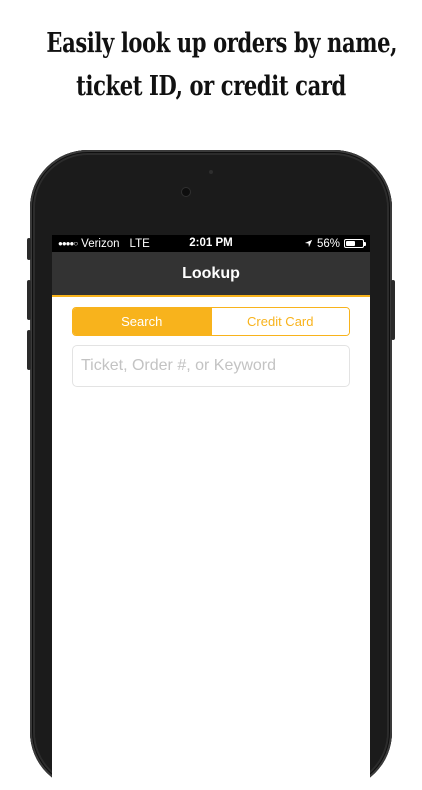 The height and width of the screenshot is (790, 422). Describe the element at coordinates (29, 300) in the screenshot. I see `volume-up-button` at that location.